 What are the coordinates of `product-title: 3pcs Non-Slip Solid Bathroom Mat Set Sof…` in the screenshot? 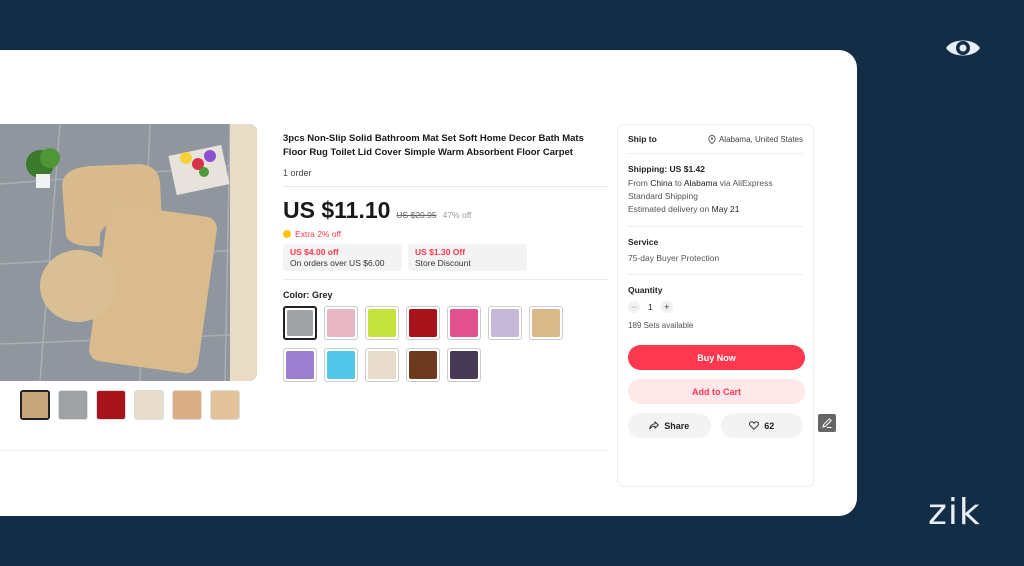 It's located at (433, 145).